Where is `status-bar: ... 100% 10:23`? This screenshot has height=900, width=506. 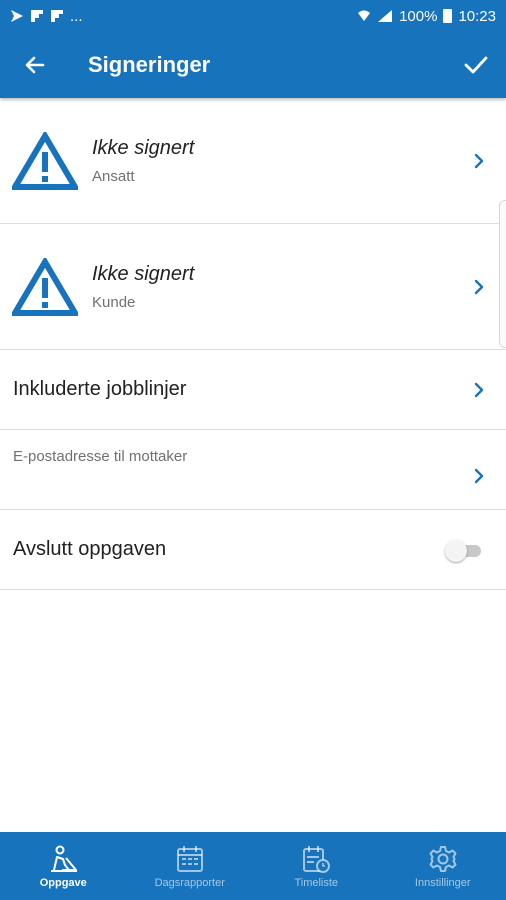
status-bar: ... 100% 10:23 is located at coordinates (253, 16).